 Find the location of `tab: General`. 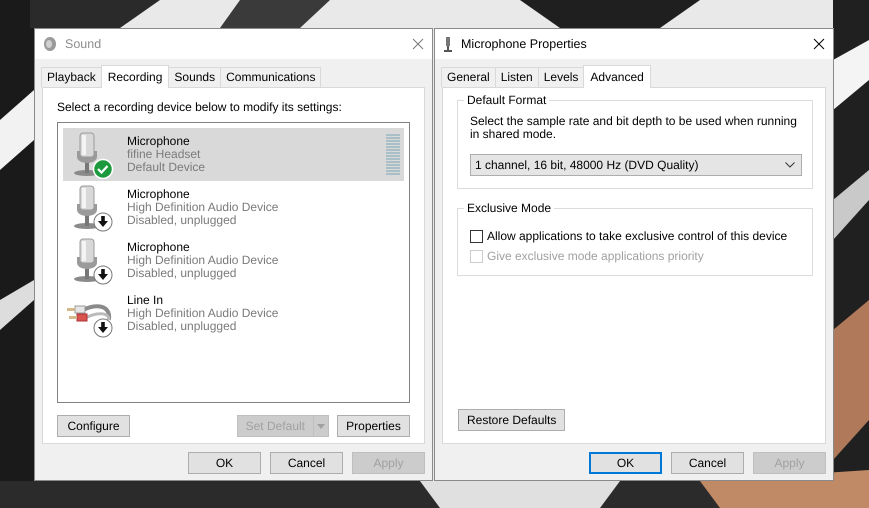

tab: General is located at coordinates (468, 77).